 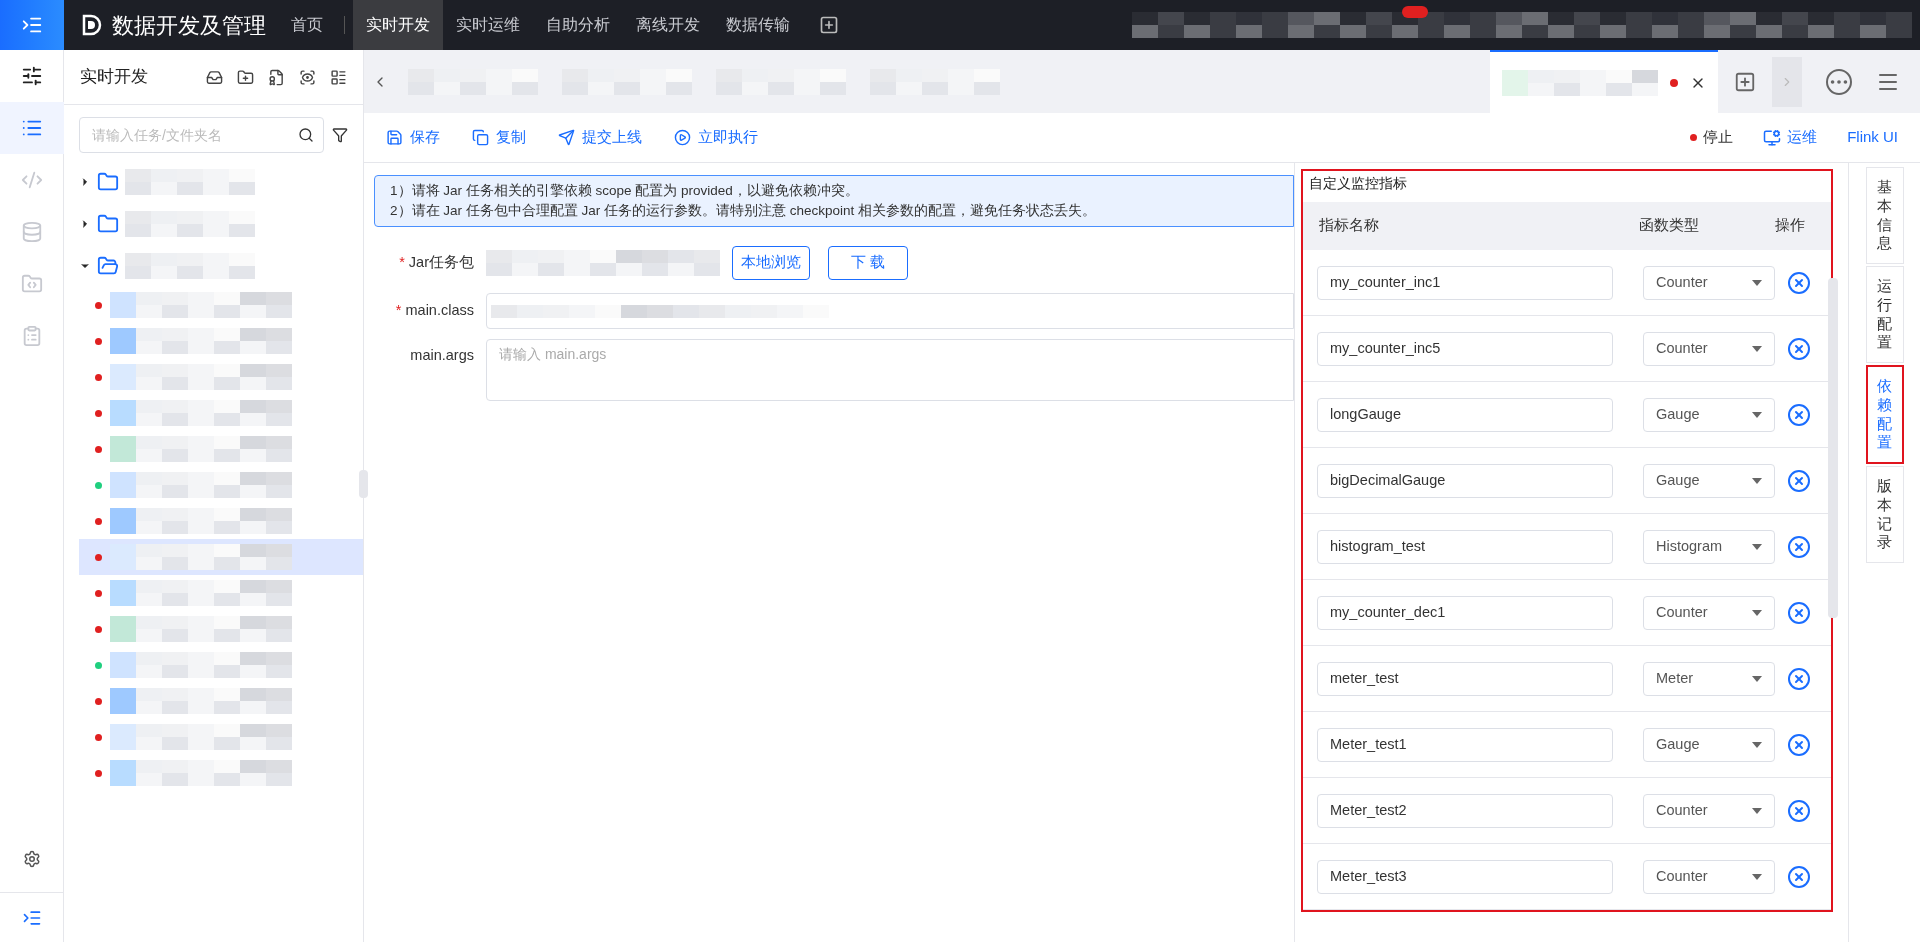 What do you see at coordinates (436, 263) in the screenshot?
I see `field-label: * Jar任务包` at bounding box center [436, 263].